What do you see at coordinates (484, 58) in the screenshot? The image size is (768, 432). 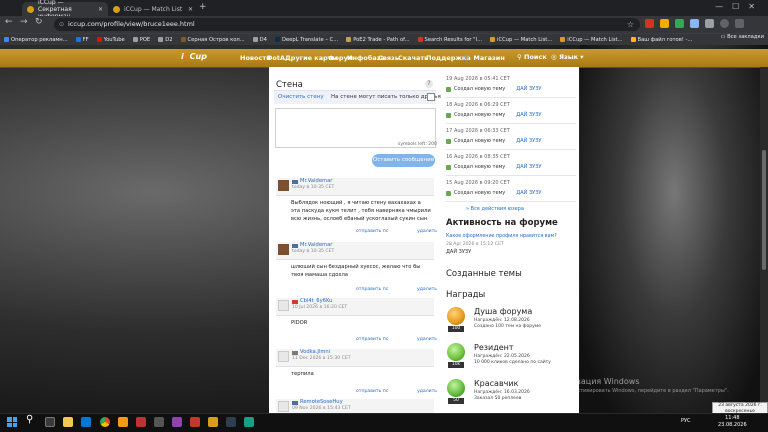 I see `nav-shop: 🛒 Магазин` at bounding box center [484, 58].